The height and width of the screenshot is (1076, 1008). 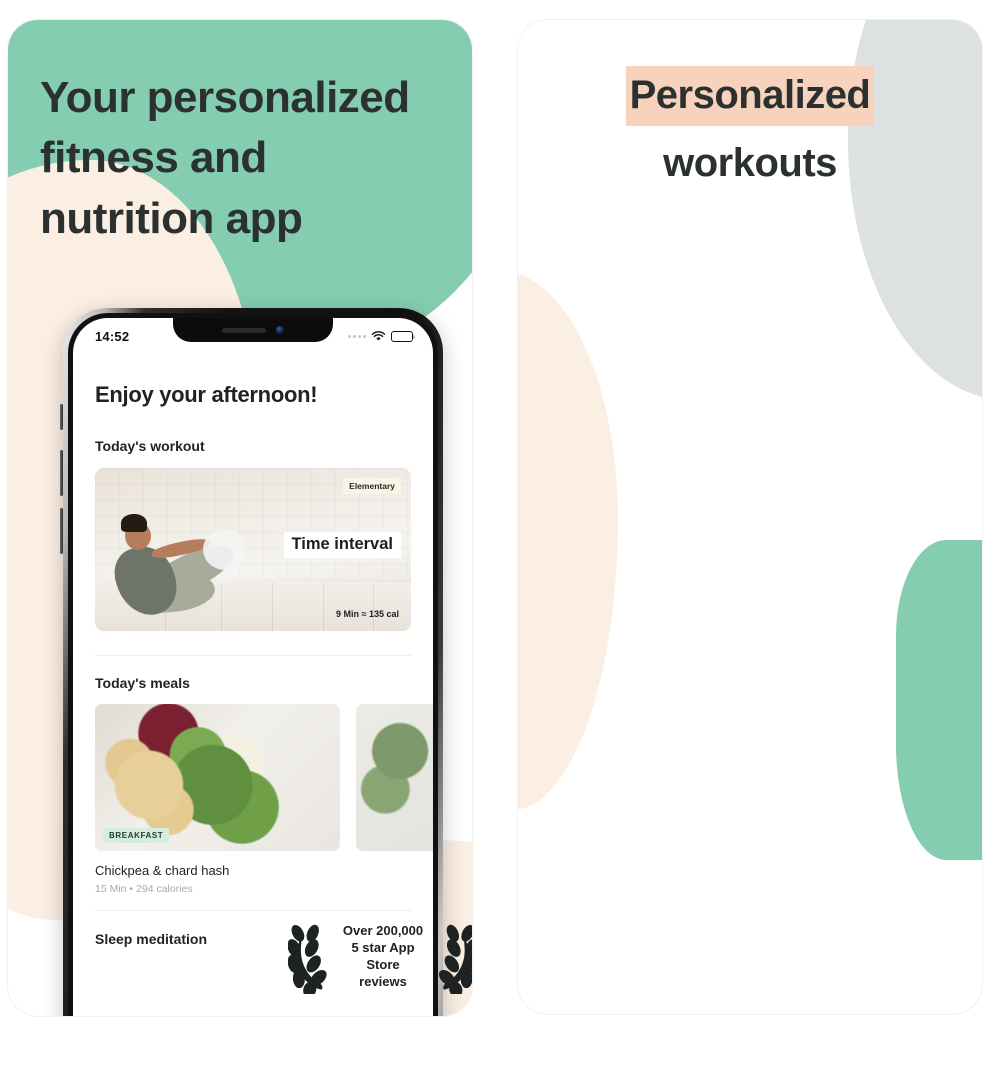 I want to click on right-headline-line-2: workouts, so click(x=750, y=163).